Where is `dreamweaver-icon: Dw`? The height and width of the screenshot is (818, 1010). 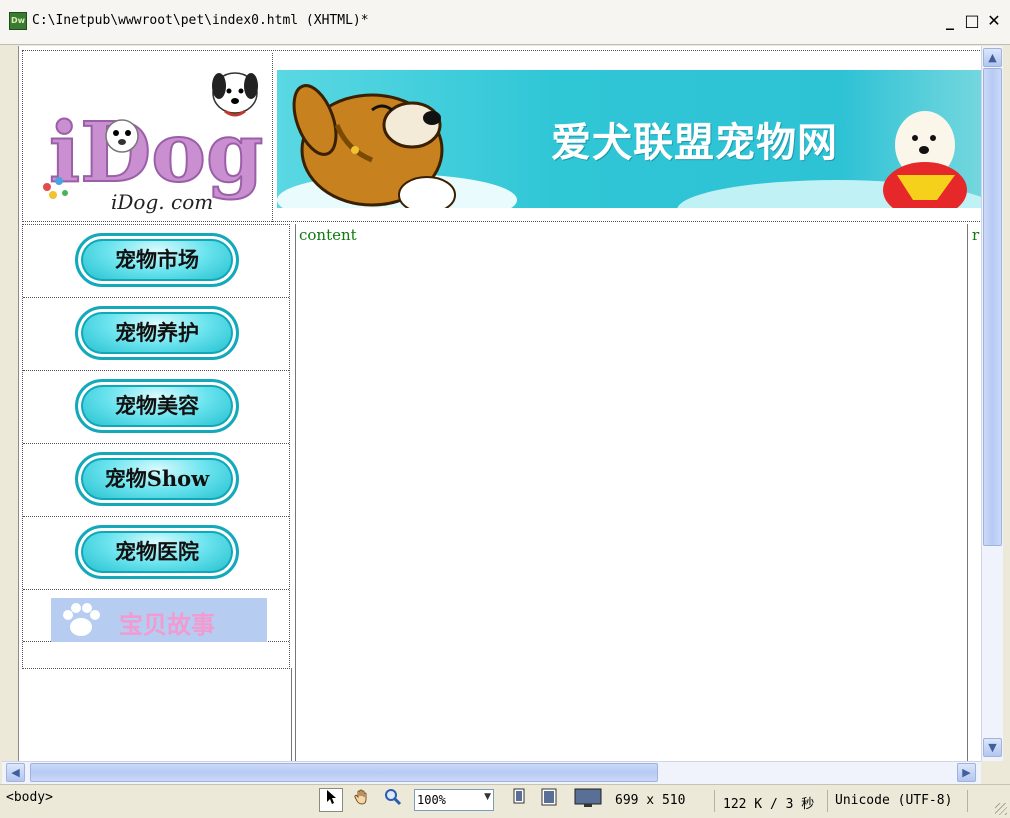 dreamweaver-icon: Dw is located at coordinates (18, 21).